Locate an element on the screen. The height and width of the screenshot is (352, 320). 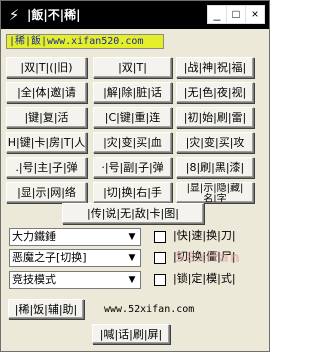
feature-button-r5-c1: .|号|主|子|弹 is located at coordinates (46, 167).